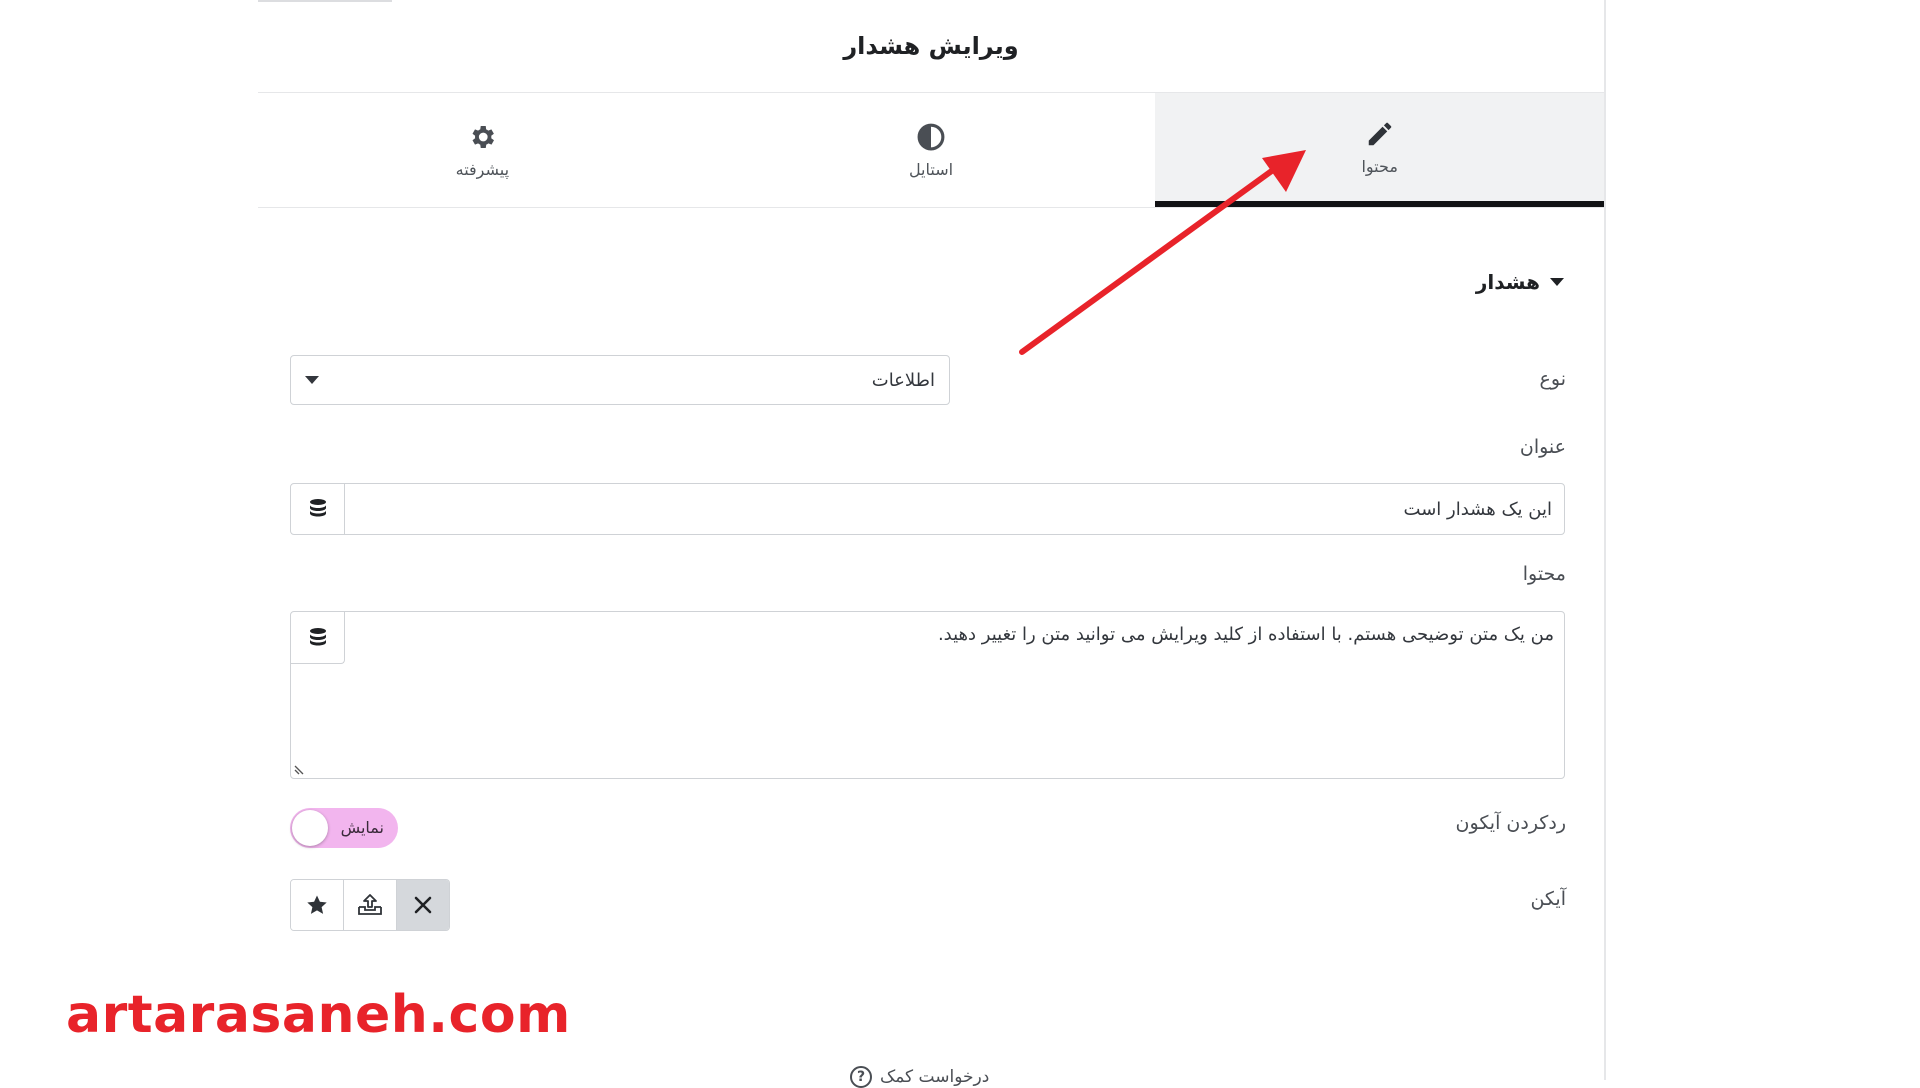 This screenshot has height=1088, width=1920. What do you see at coordinates (1507, 282) in the screenshot?
I see `section-title: هشدار` at bounding box center [1507, 282].